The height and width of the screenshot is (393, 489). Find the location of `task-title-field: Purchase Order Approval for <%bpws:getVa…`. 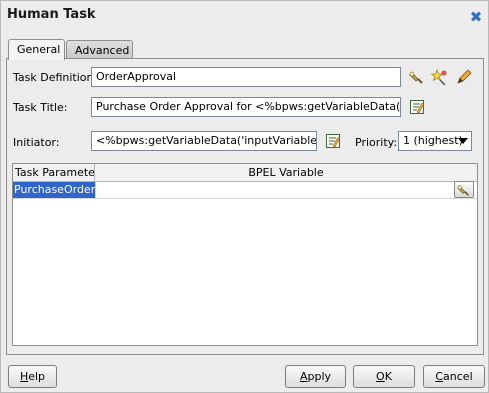

task-title-field: Purchase Order Approval for <%bpws:getVa… is located at coordinates (246, 107).